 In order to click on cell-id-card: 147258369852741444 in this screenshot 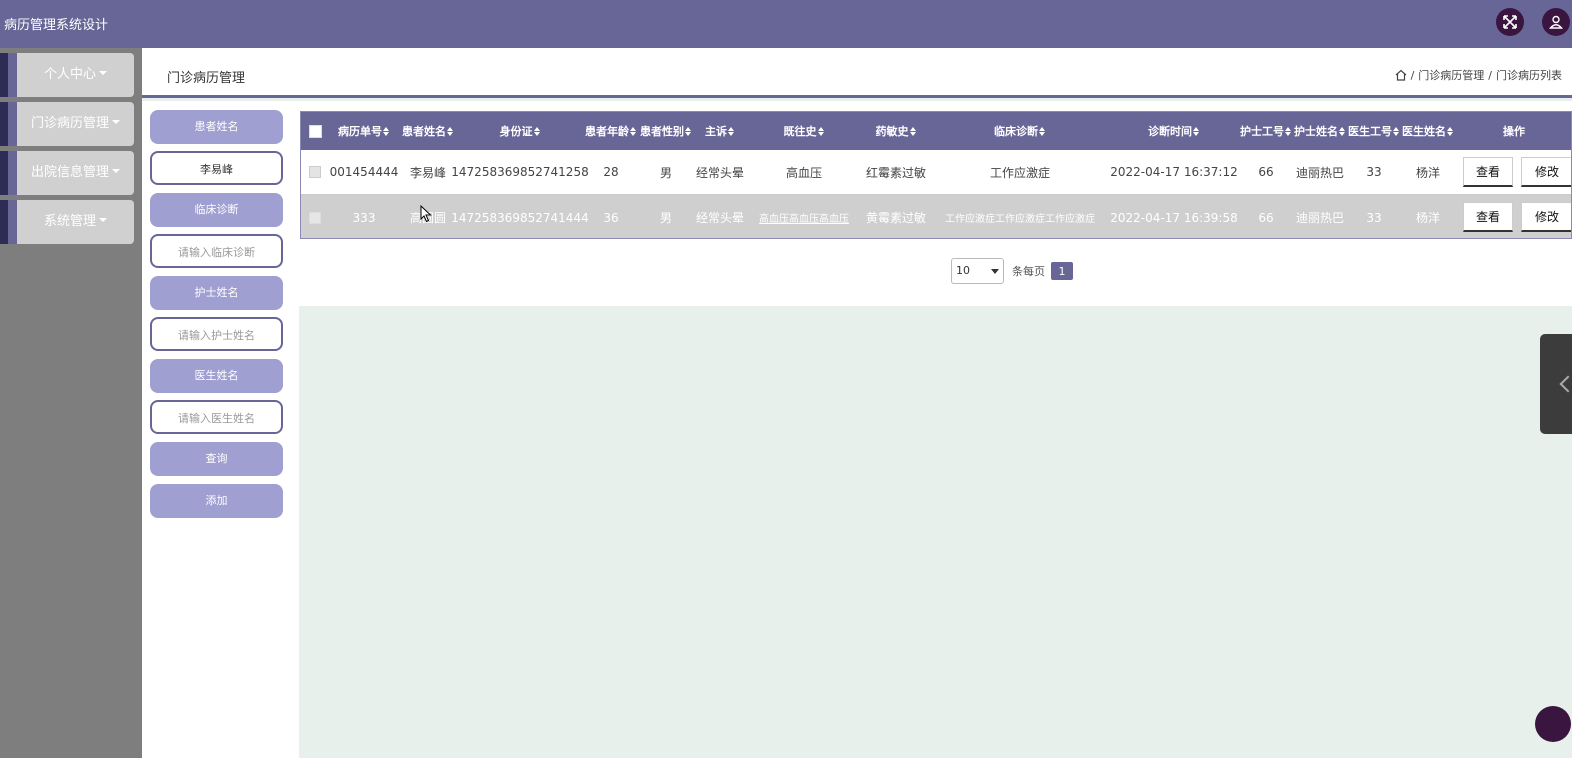, I will do `click(520, 217)`.